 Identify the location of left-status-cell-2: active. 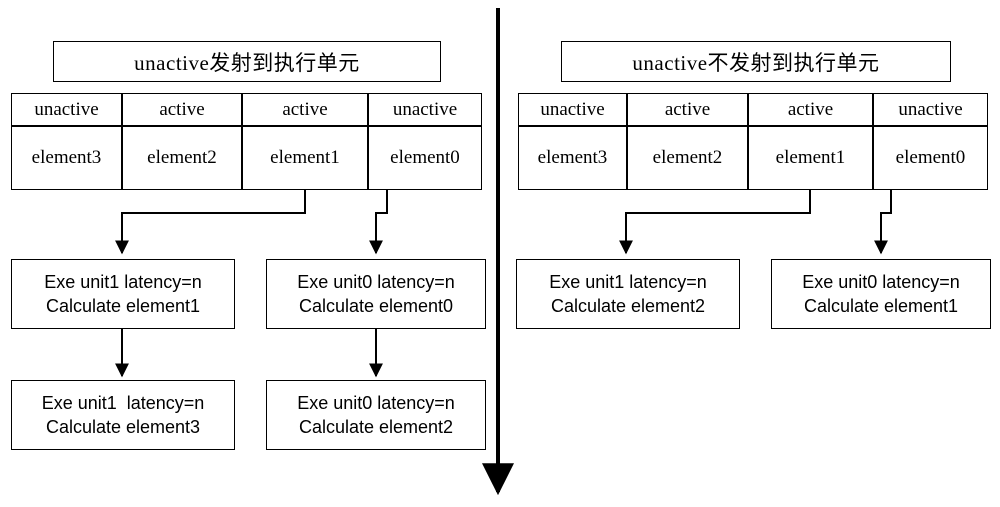
(305, 109).